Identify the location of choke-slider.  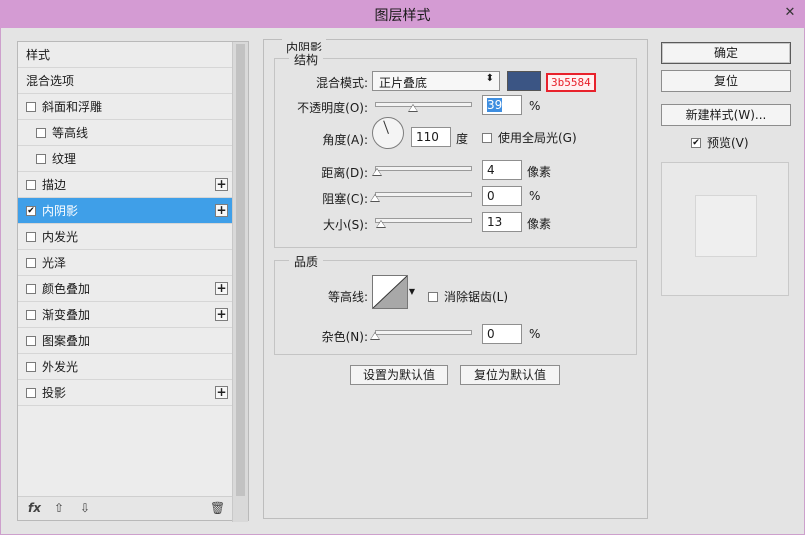
(421, 196).